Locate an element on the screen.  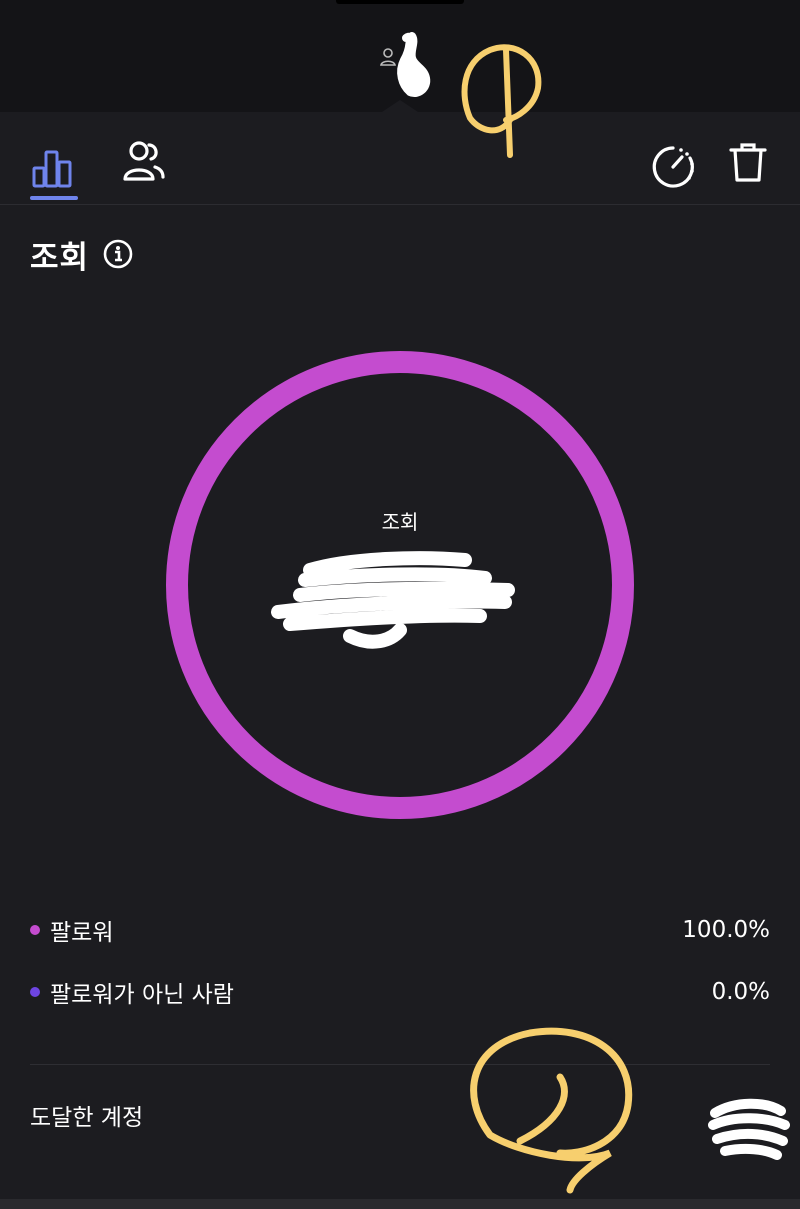
page-title: 조회 is located at coordinates (60, 257).